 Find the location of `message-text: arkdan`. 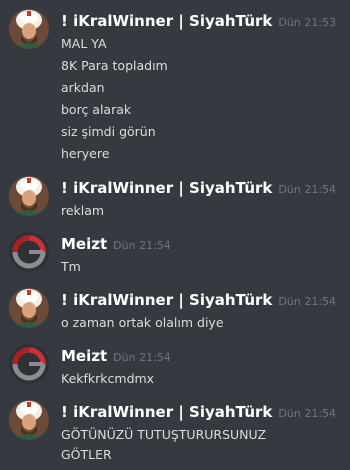

message-text: arkdan is located at coordinates (83, 87).